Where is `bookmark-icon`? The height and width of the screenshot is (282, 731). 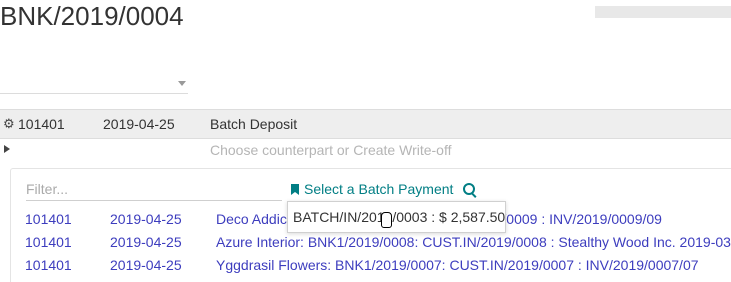
bookmark-icon is located at coordinates (295, 189).